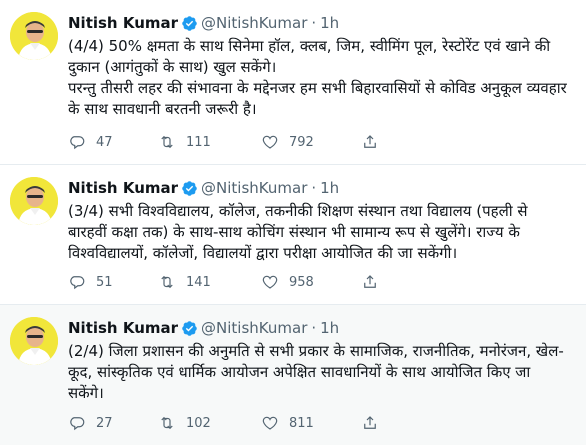 The width and height of the screenshot is (586, 445). I want to click on retweet-button: 141, so click(209, 282).